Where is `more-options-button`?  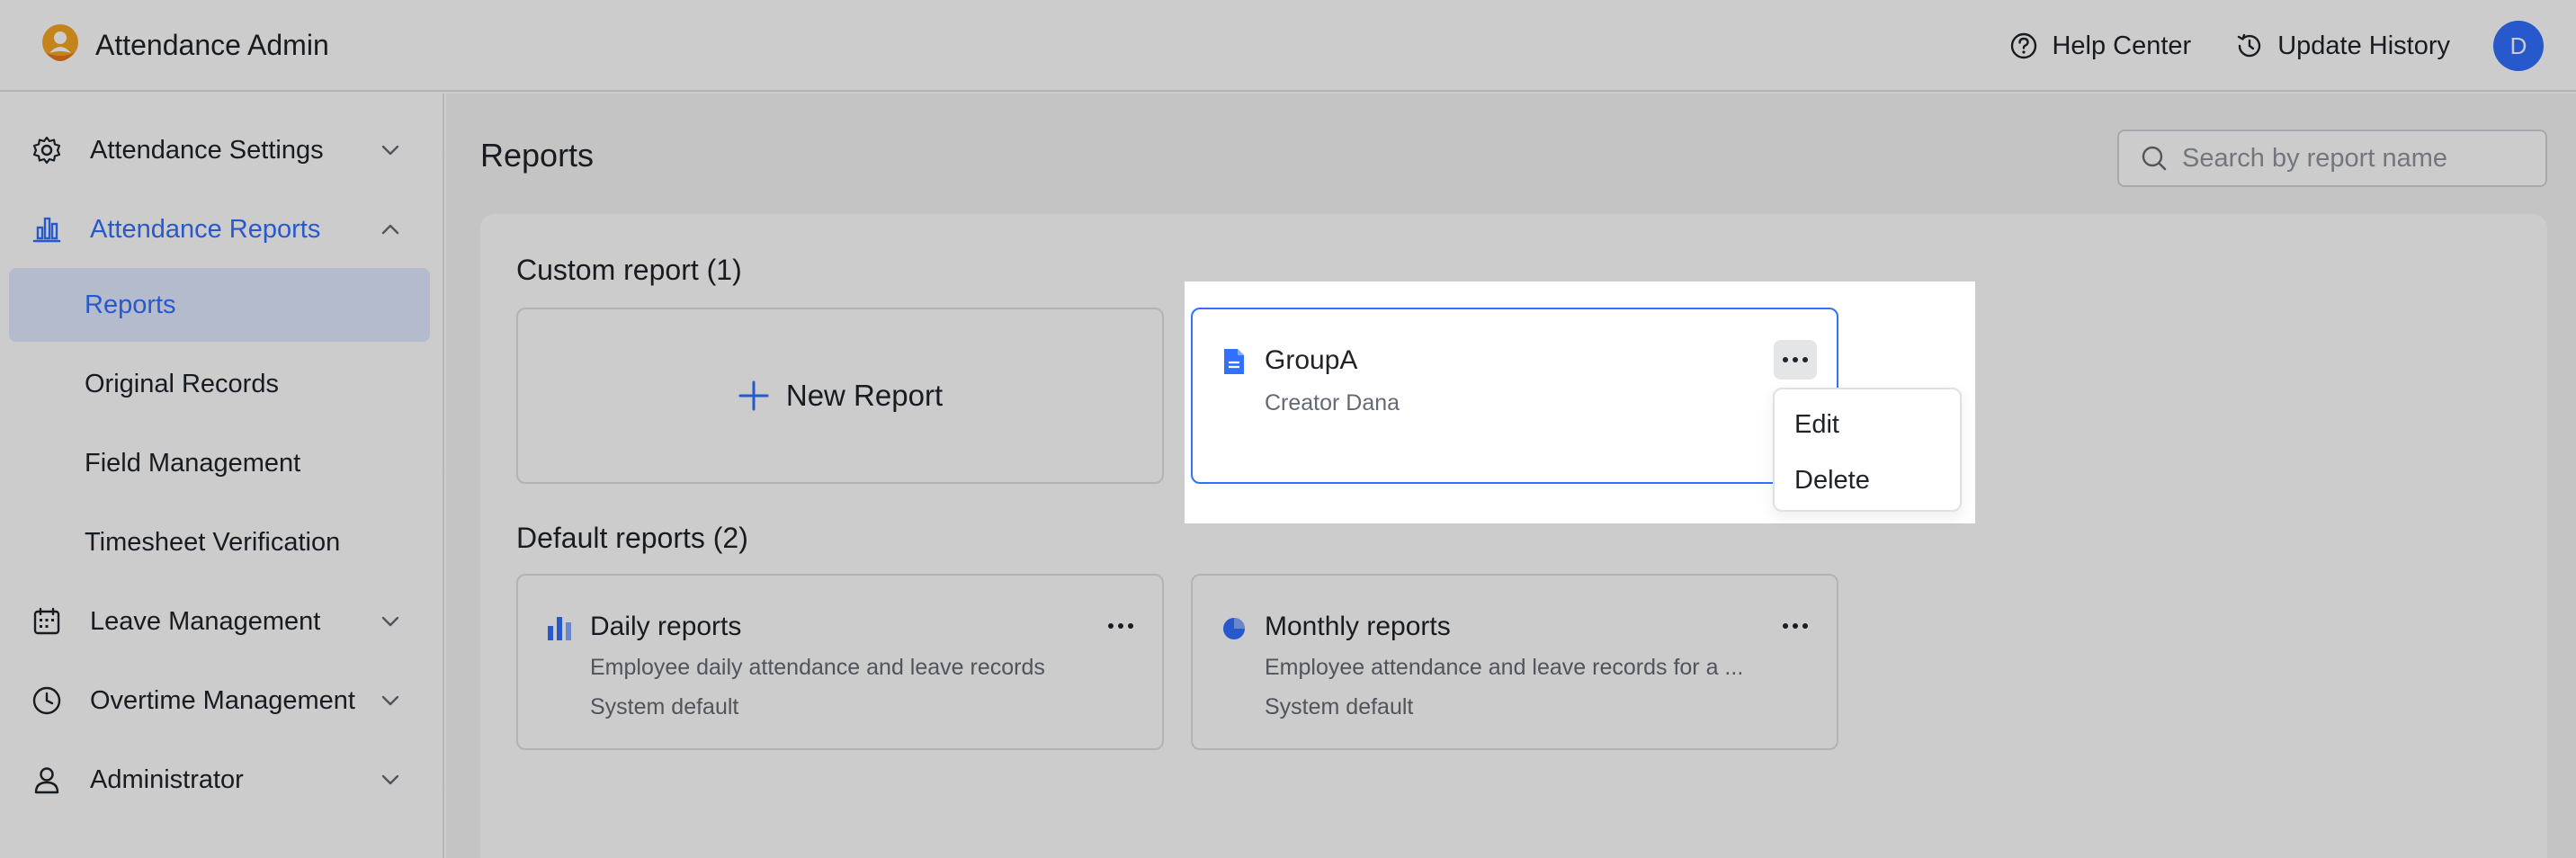 more-options-button is located at coordinates (1795, 360).